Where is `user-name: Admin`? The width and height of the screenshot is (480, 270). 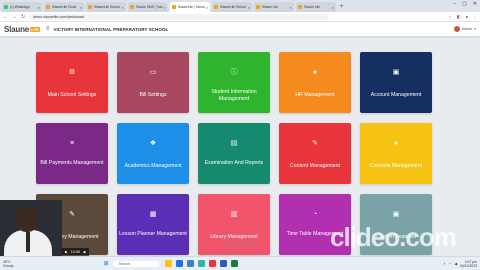 user-name: Admin is located at coordinates (467, 29).